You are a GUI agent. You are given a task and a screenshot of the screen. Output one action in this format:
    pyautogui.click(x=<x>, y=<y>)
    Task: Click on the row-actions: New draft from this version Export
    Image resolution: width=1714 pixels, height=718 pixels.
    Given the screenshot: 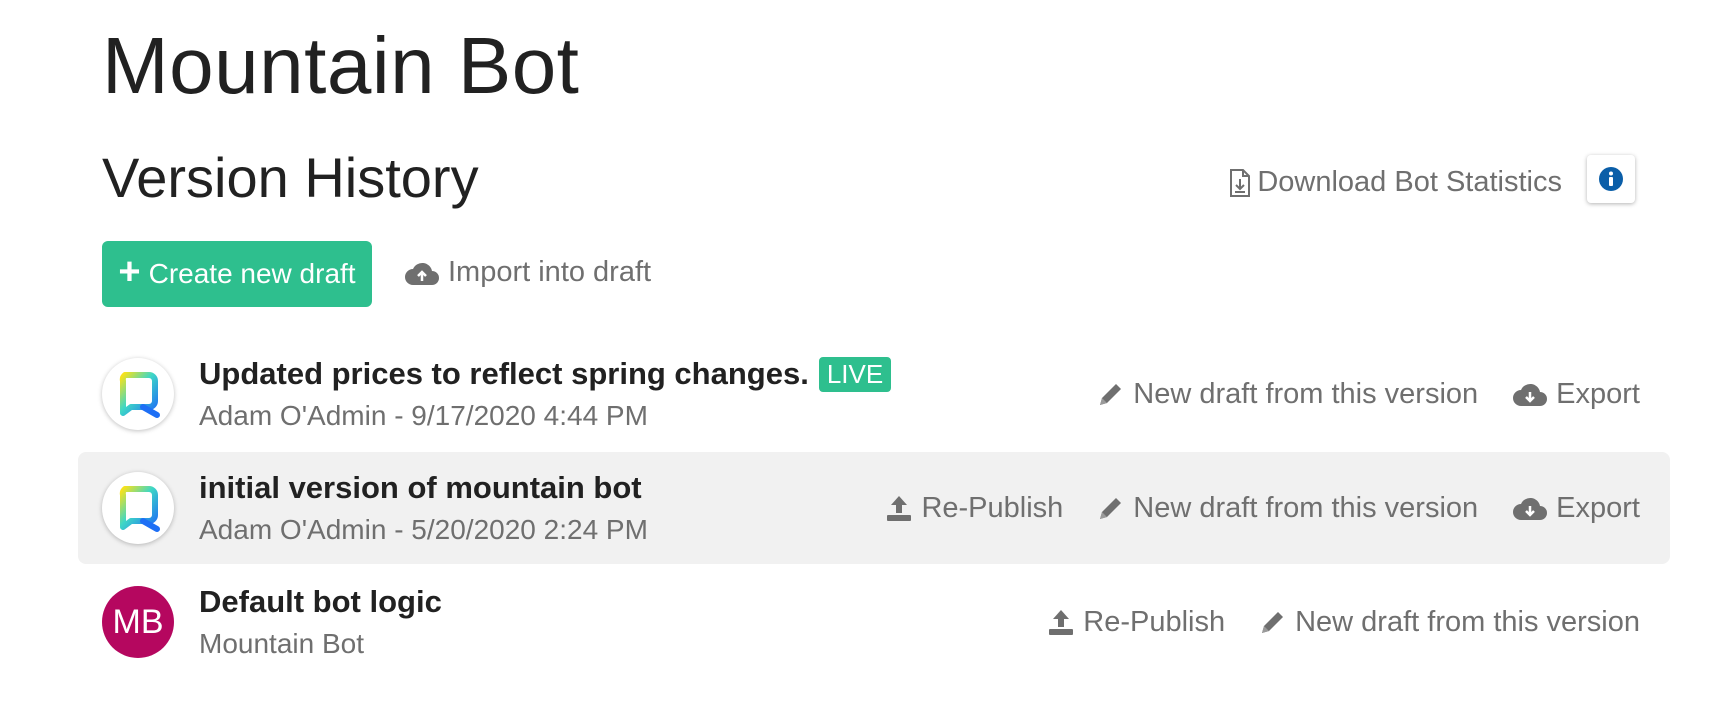 What is the action you would take?
    pyautogui.click(x=1368, y=394)
    